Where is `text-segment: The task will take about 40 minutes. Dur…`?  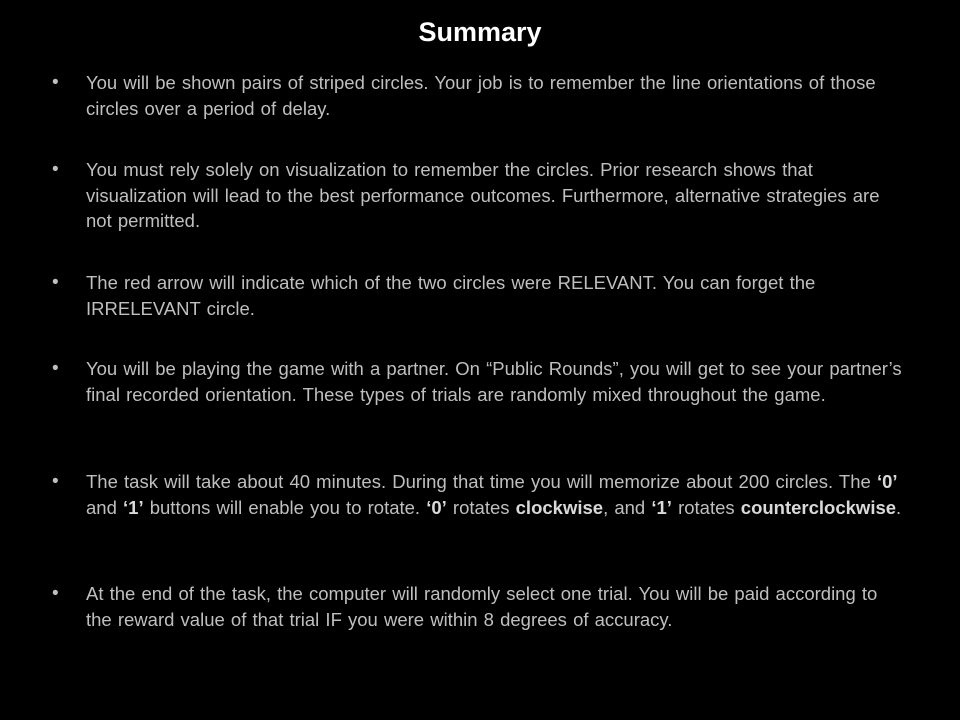 text-segment: The task will take about 40 minutes. Dur… is located at coordinates (481, 481).